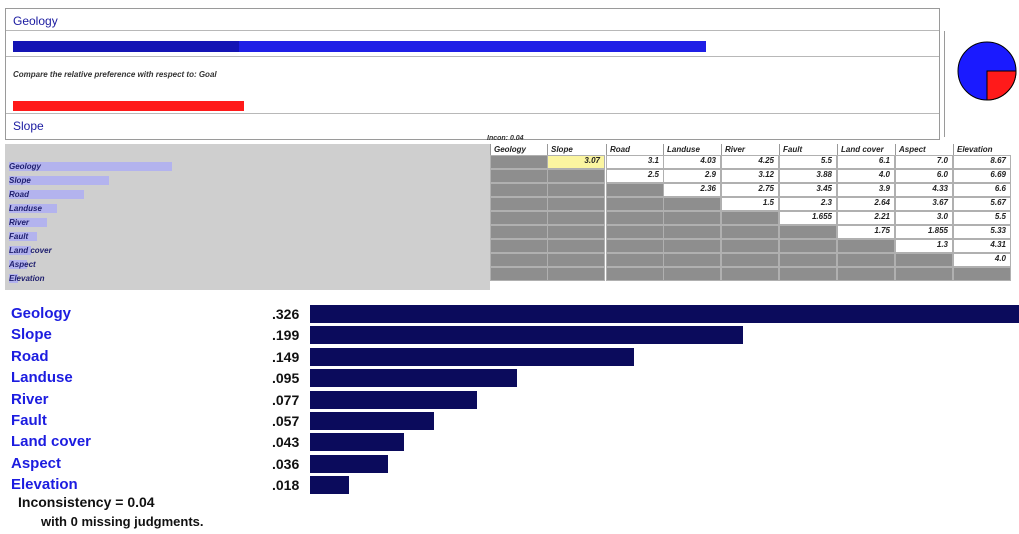 The image size is (1019, 534). I want to click on matrix-cell: 5.67, so click(982, 204).